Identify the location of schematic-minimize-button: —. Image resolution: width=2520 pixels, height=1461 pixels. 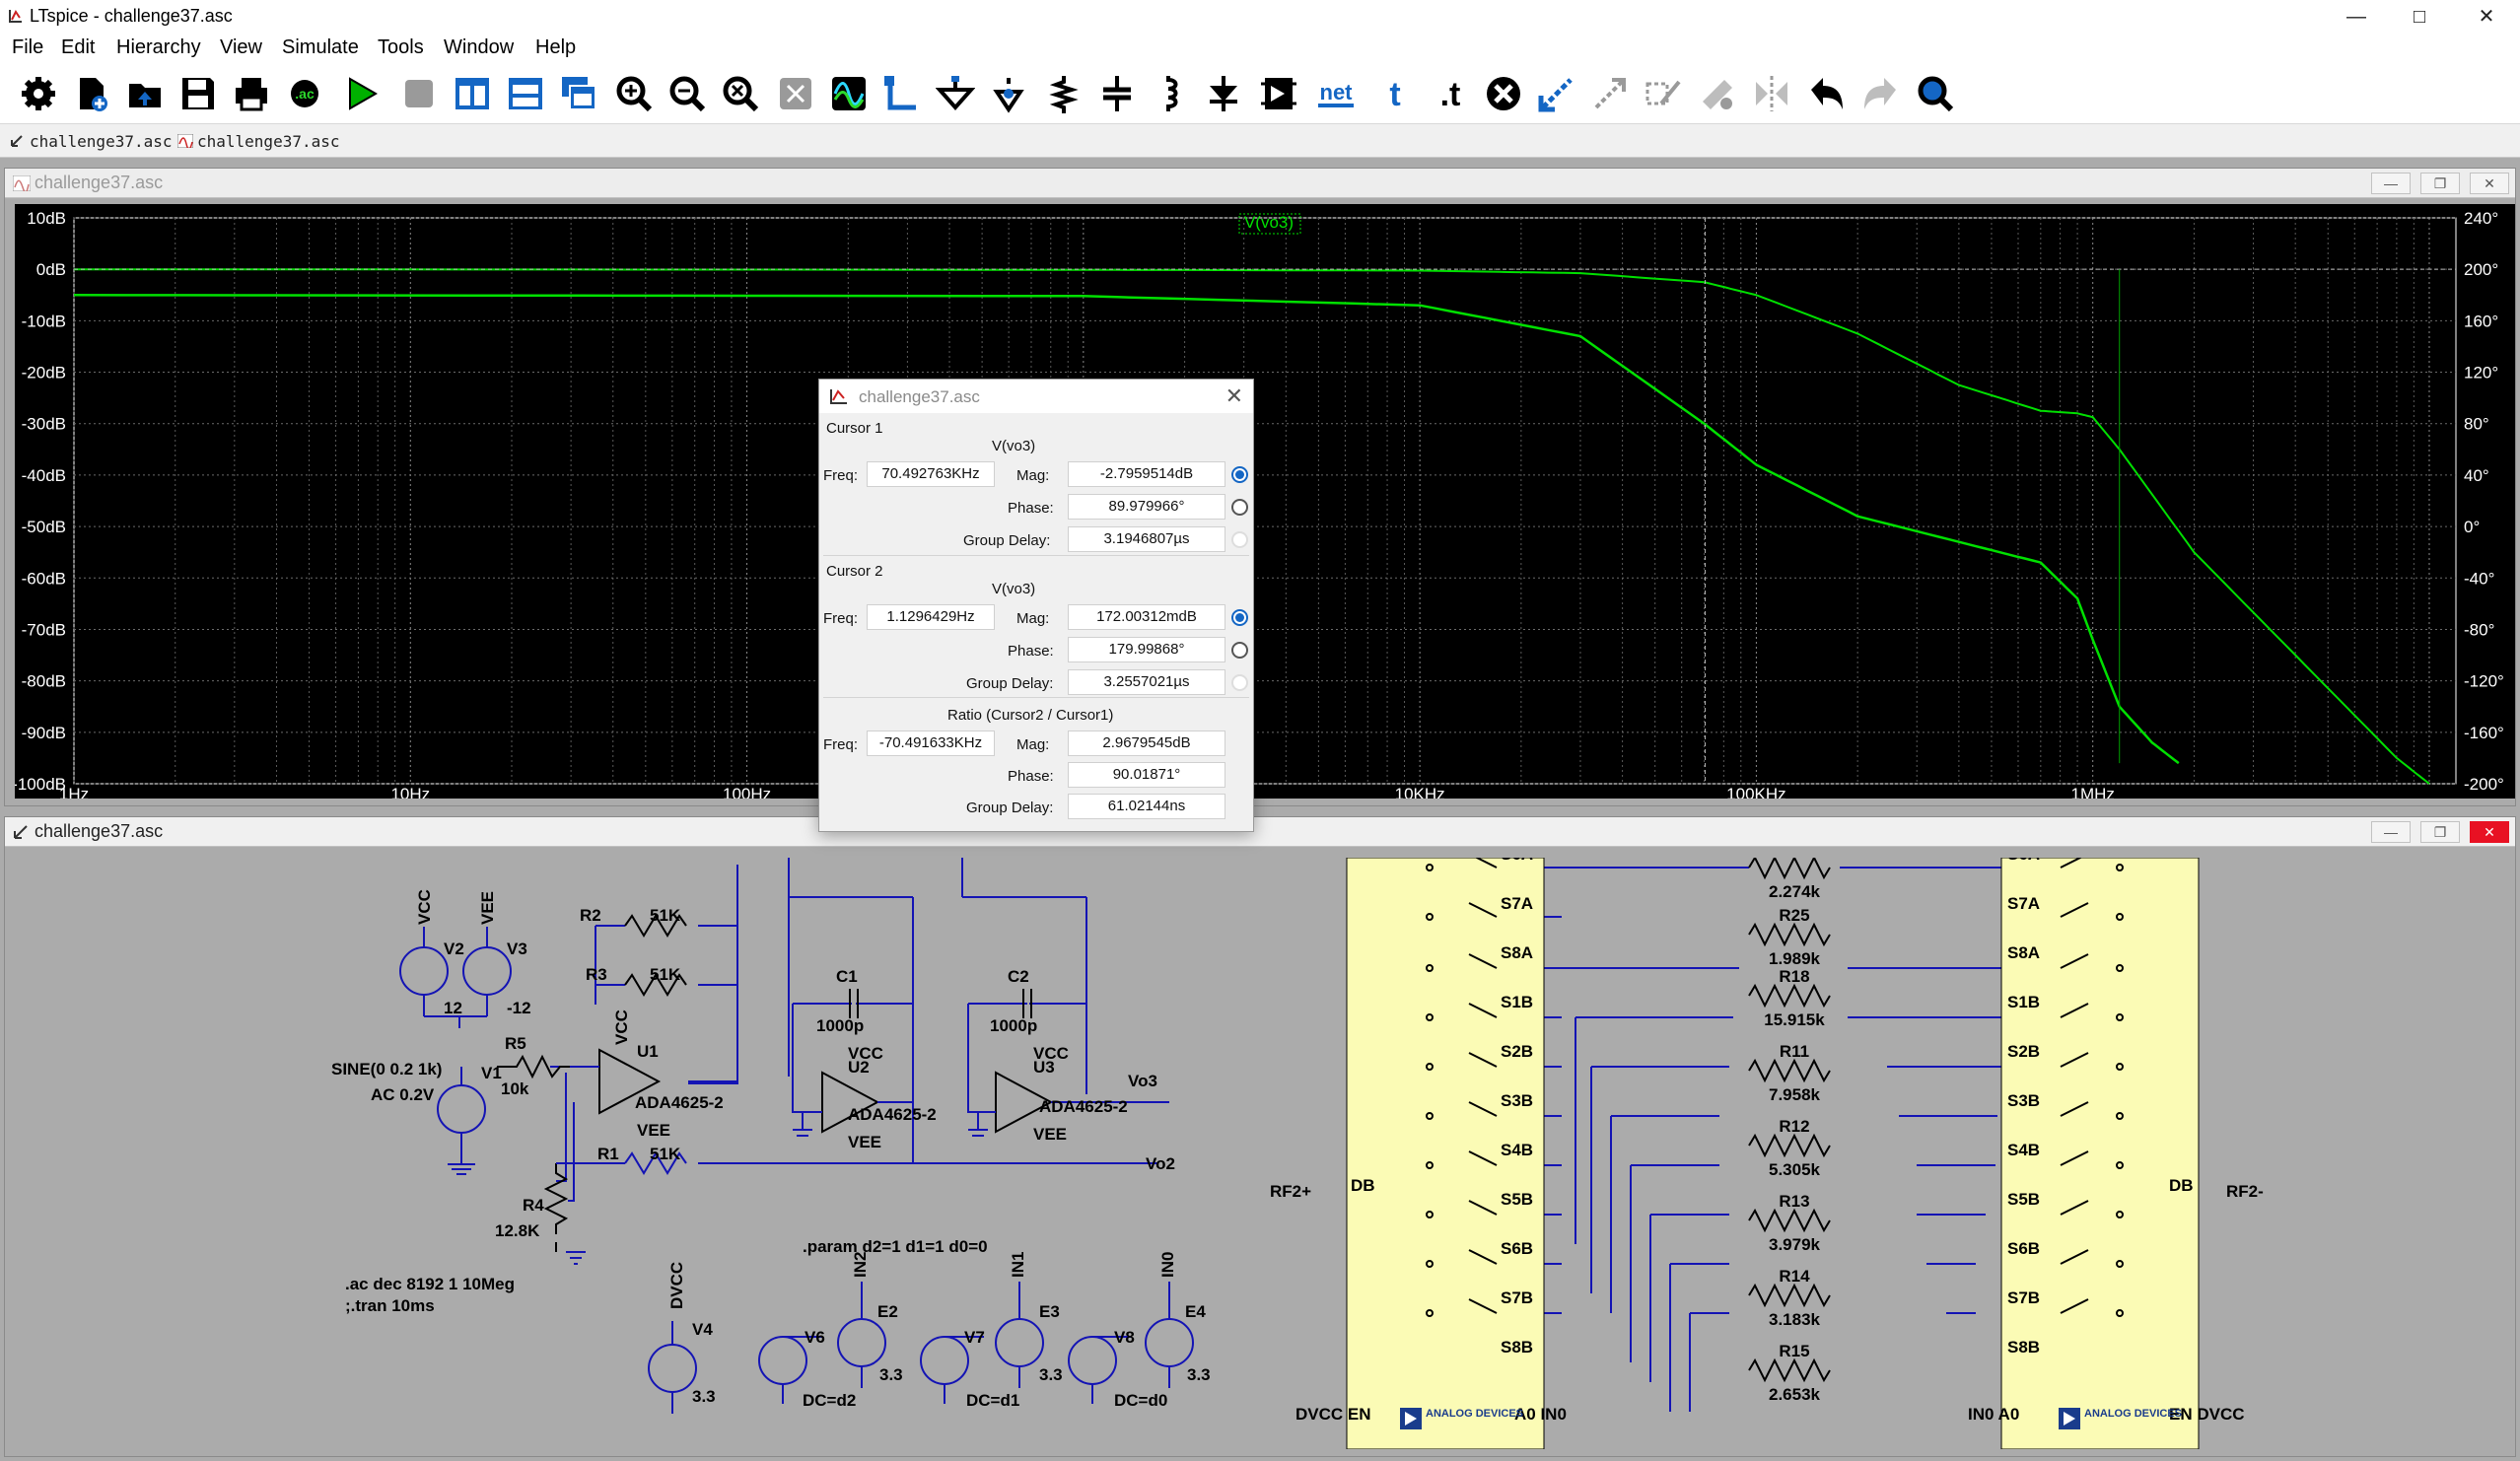
(2391, 832).